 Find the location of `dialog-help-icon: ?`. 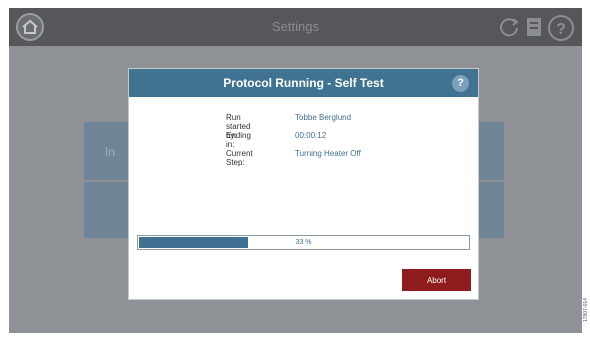

dialog-help-icon: ? is located at coordinates (460, 83).